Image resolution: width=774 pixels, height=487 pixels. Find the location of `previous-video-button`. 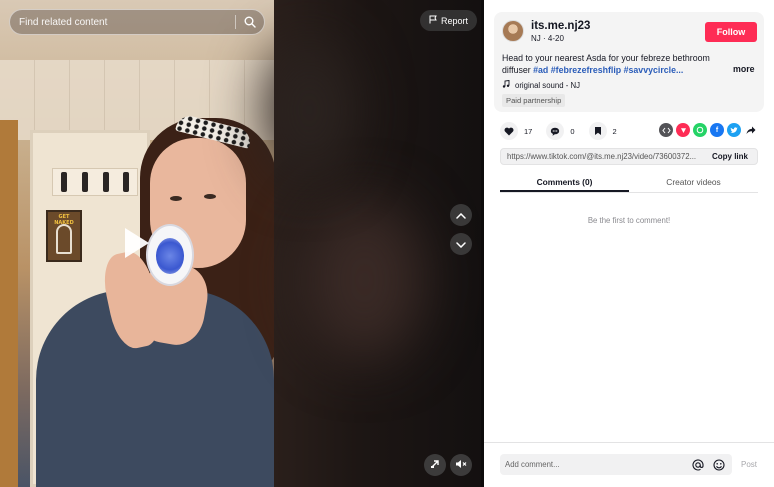

previous-video-button is located at coordinates (461, 215).